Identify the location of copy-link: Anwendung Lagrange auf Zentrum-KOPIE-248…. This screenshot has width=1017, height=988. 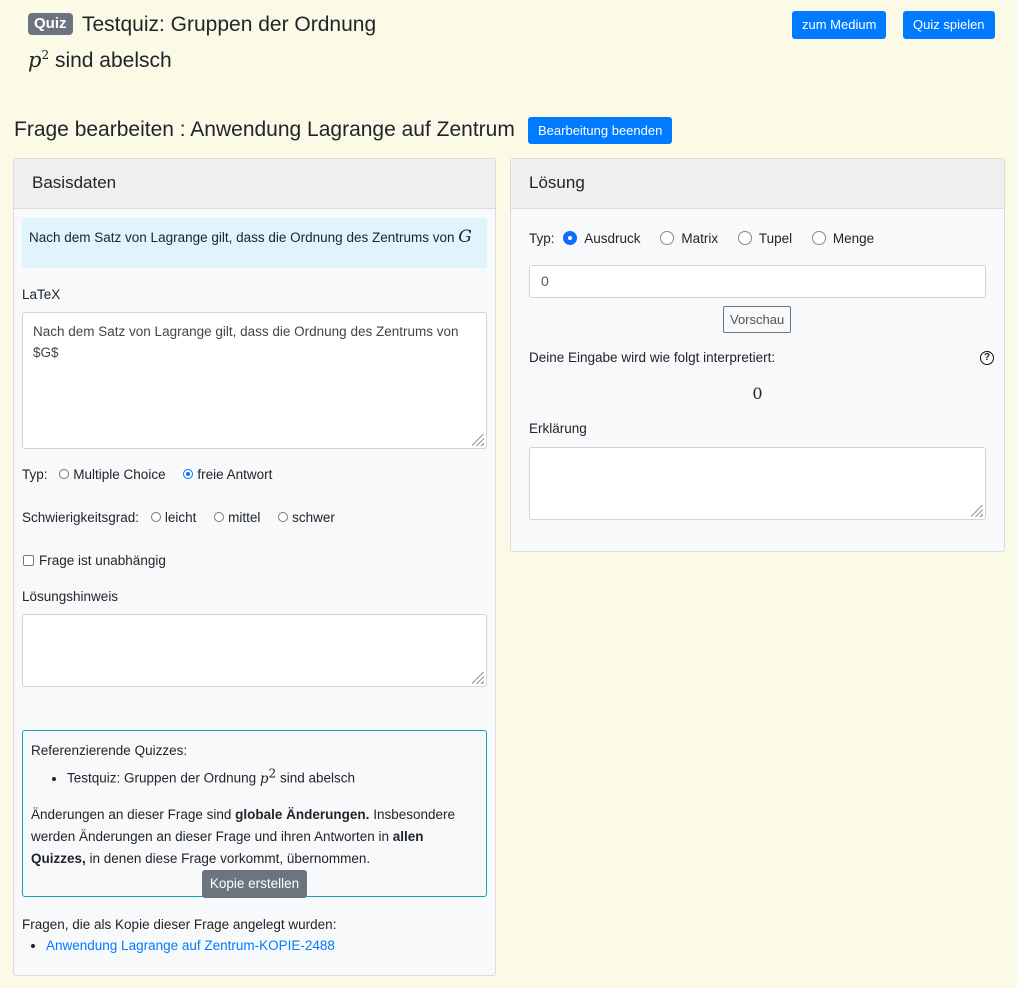
(190, 945).